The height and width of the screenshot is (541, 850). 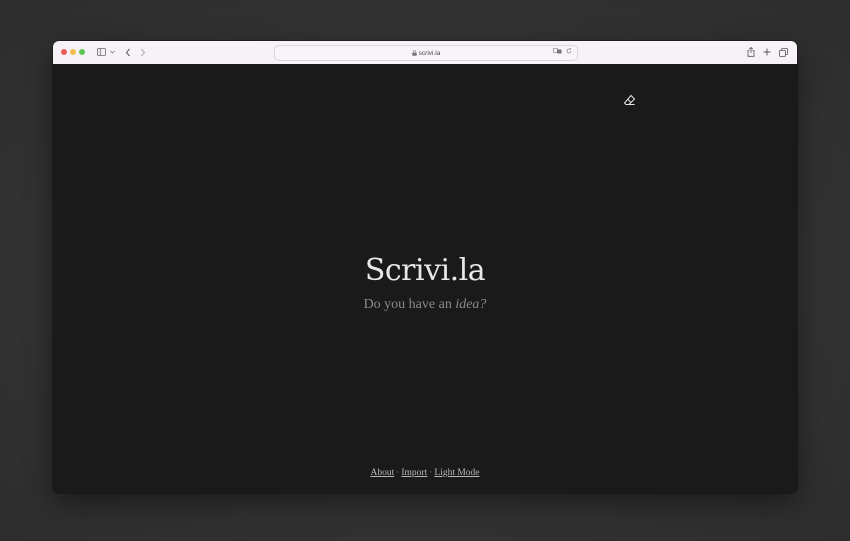 What do you see at coordinates (414, 473) in the screenshot?
I see `import-link: Import` at bounding box center [414, 473].